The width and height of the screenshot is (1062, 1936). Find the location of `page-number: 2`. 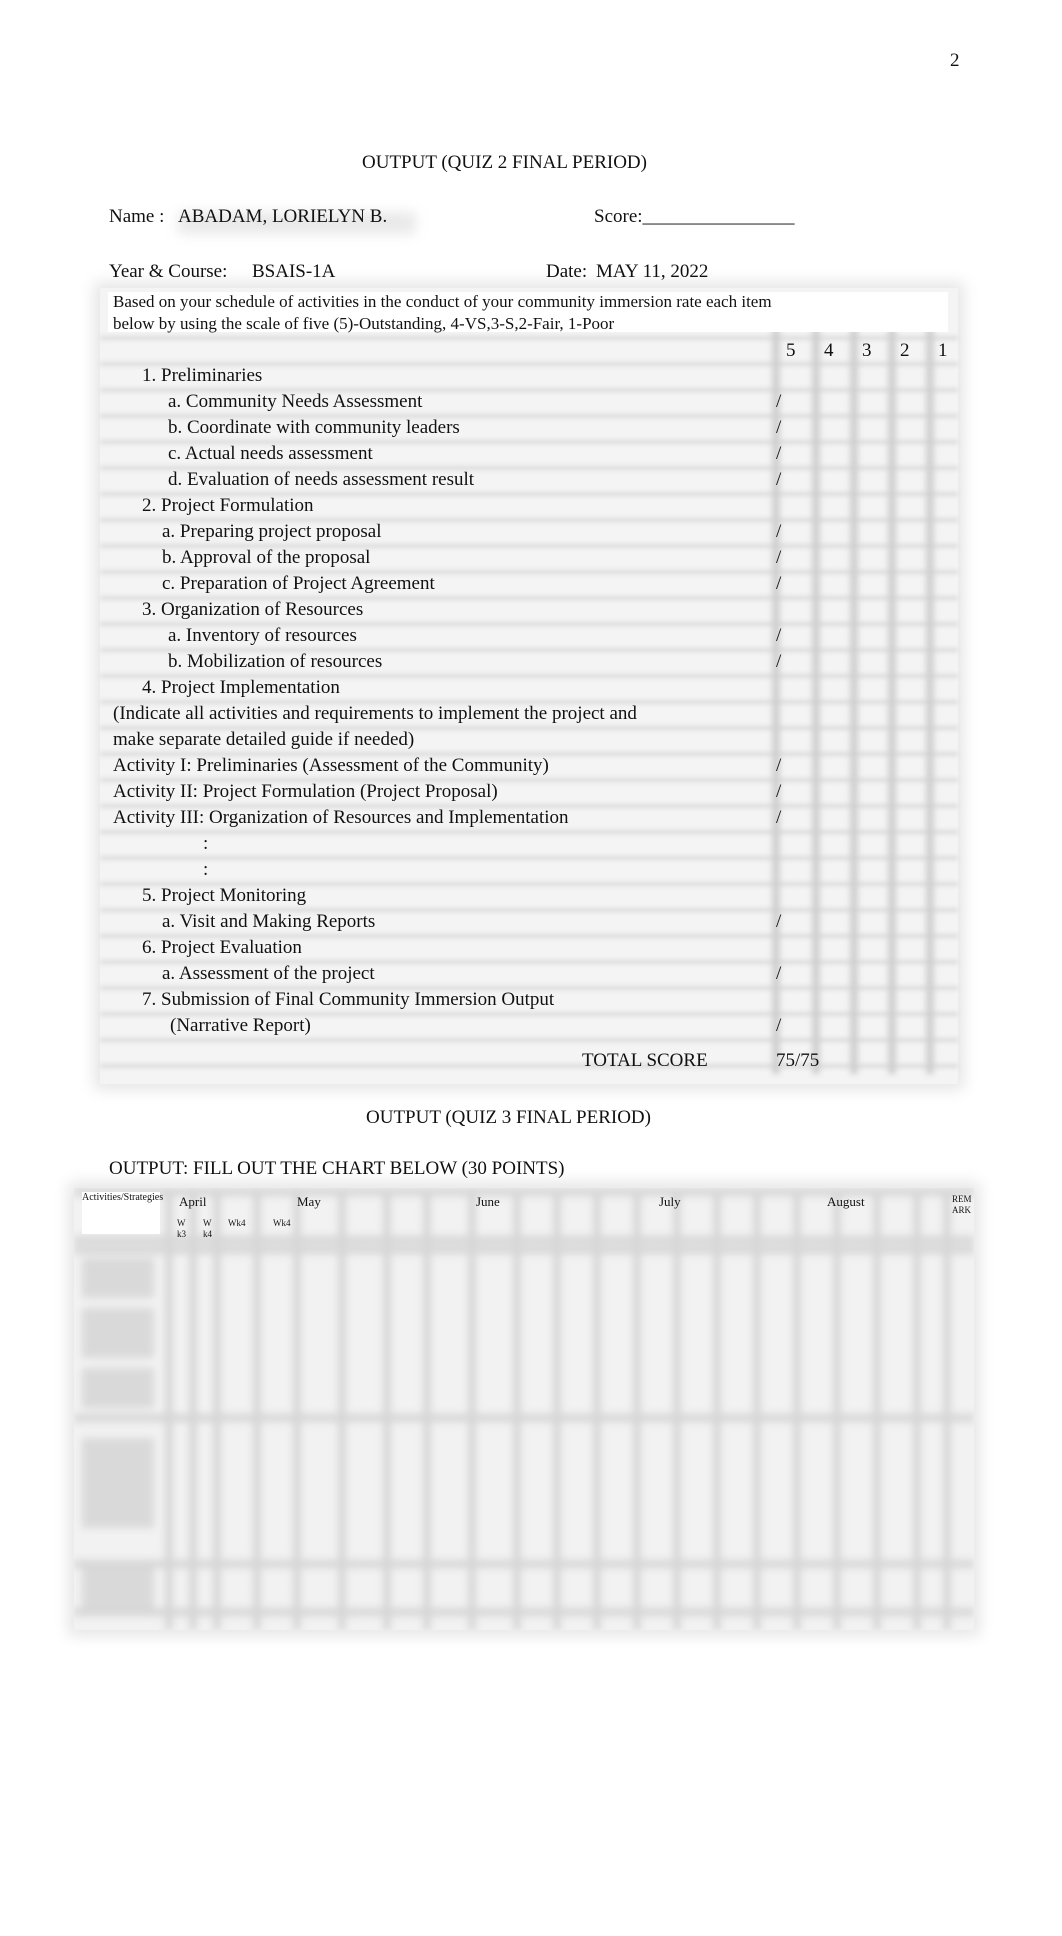

page-number: 2 is located at coordinates (955, 60).